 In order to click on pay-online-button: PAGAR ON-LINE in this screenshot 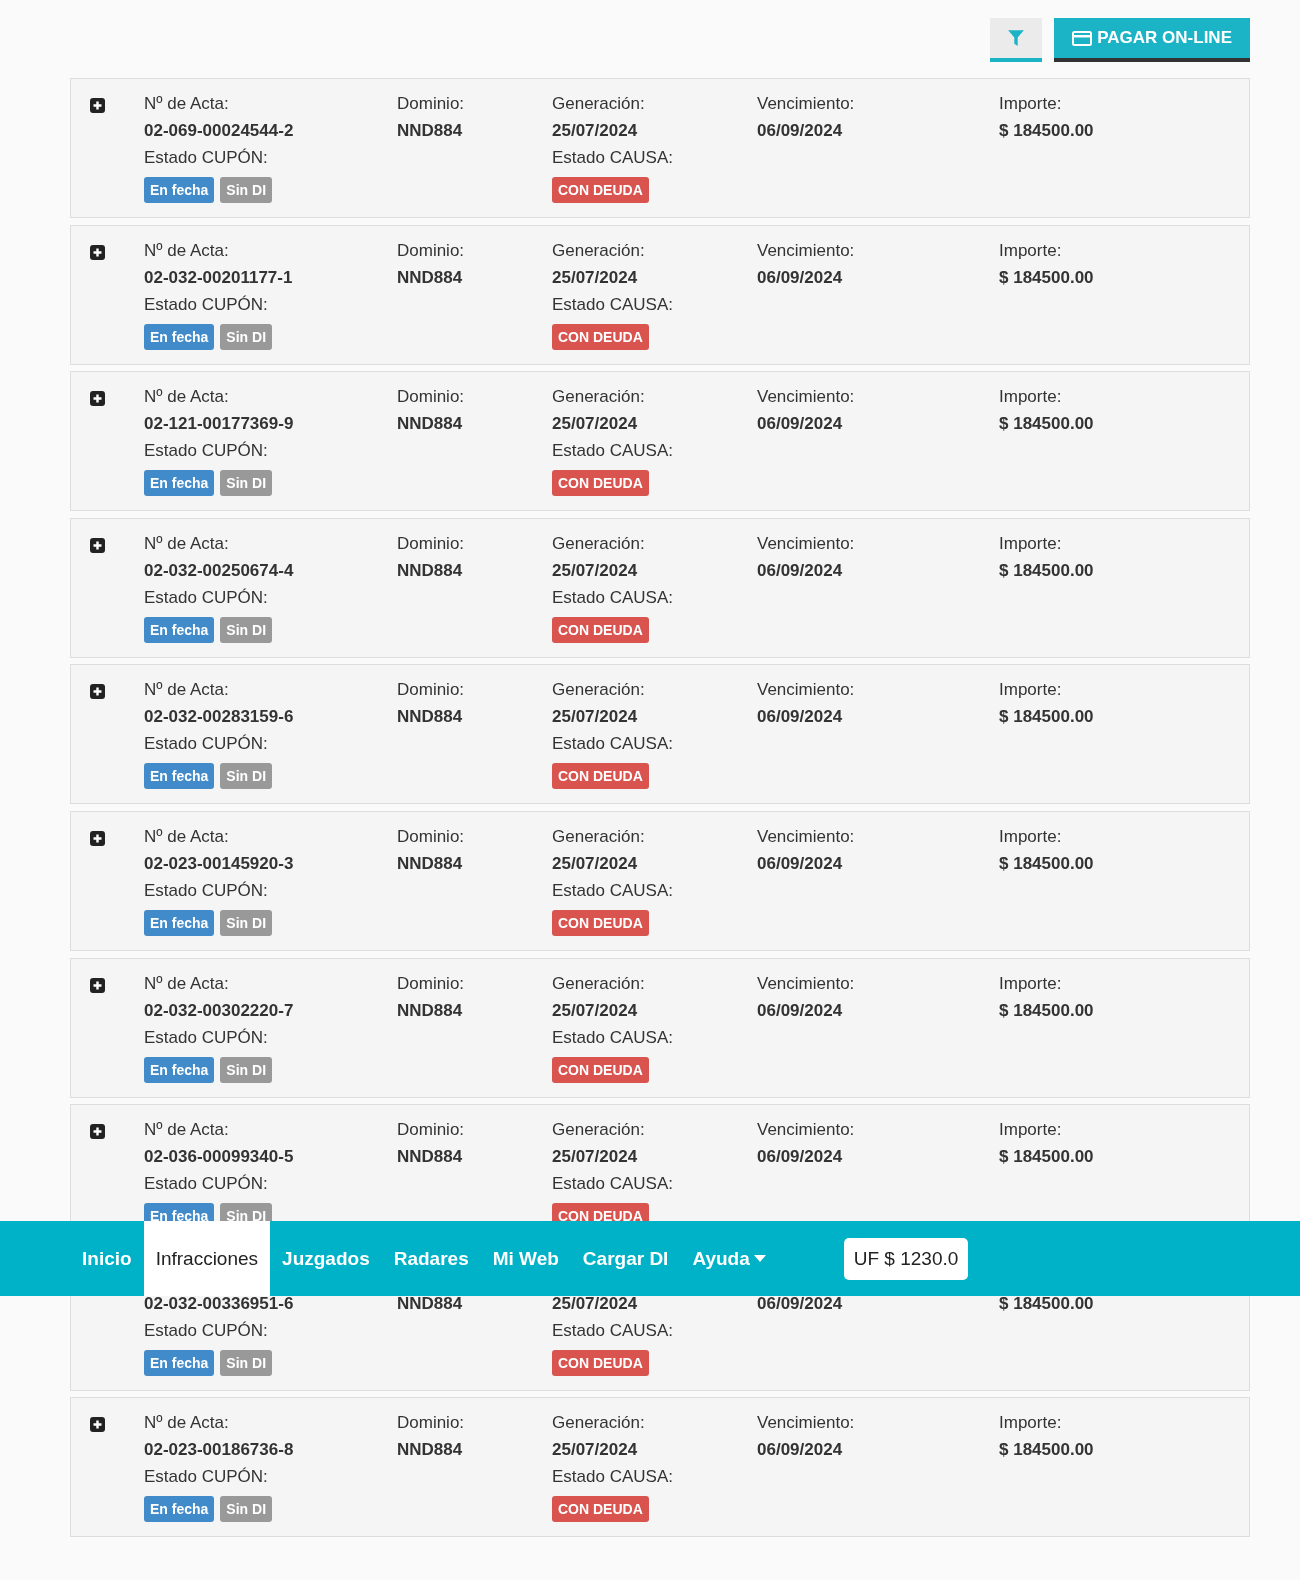, I will do `click(1152, 40)`.